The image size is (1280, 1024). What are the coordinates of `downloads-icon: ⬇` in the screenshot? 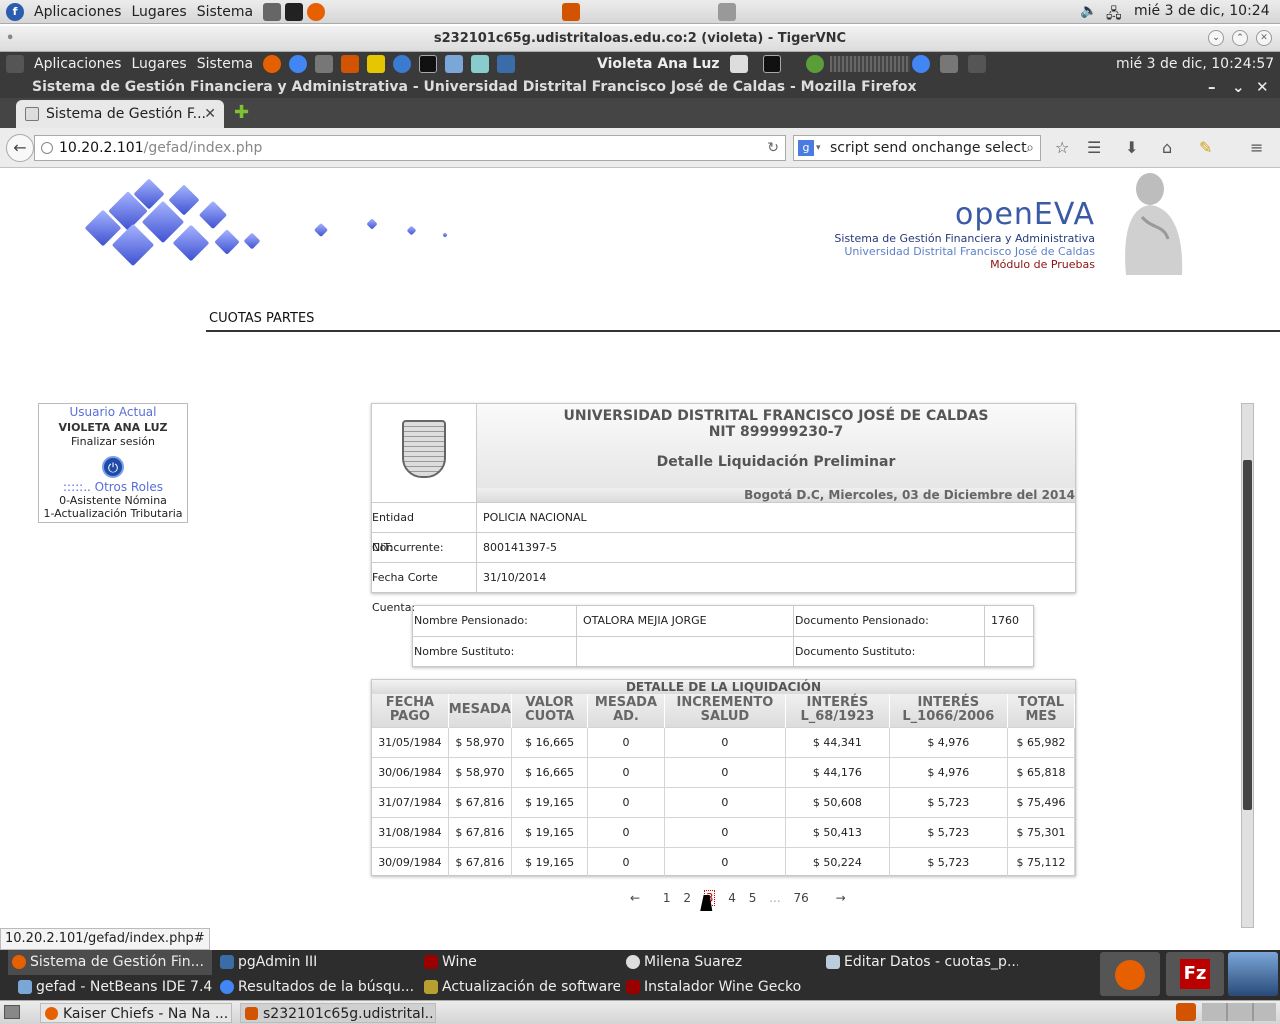 It's located at (1131, 147).